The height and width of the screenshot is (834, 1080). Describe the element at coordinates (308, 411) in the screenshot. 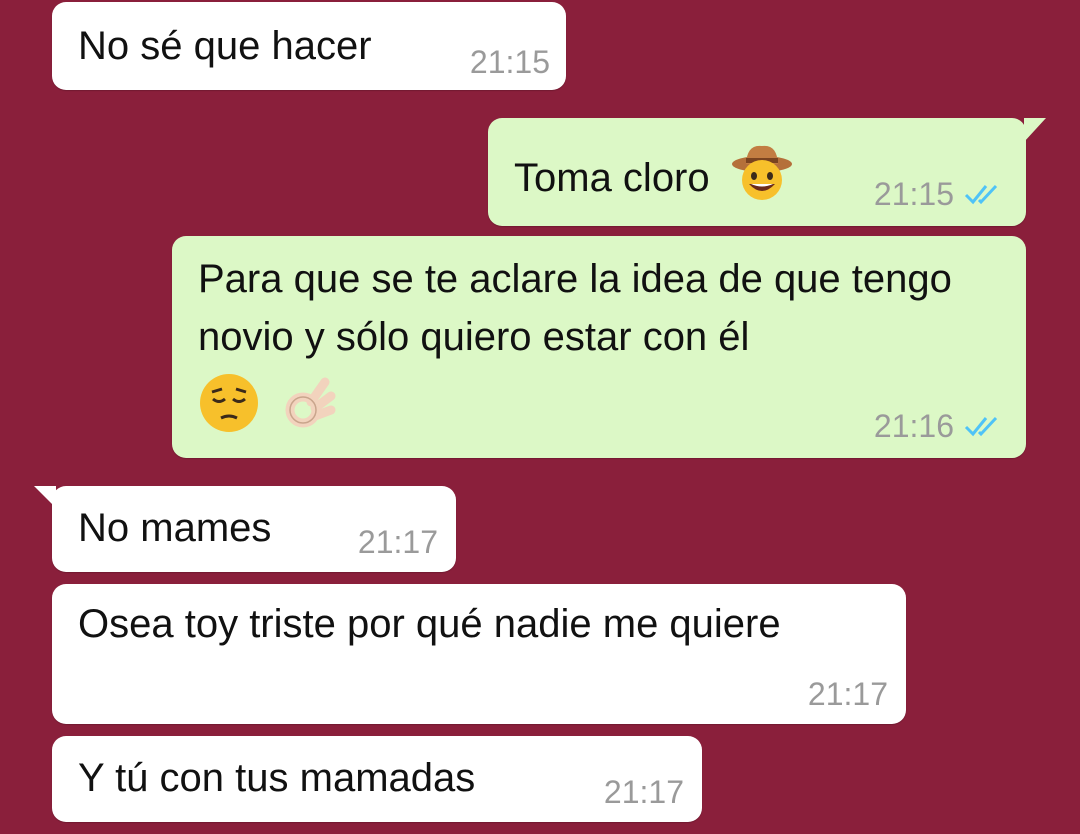

I see `ok-hand-emoji` at that location.